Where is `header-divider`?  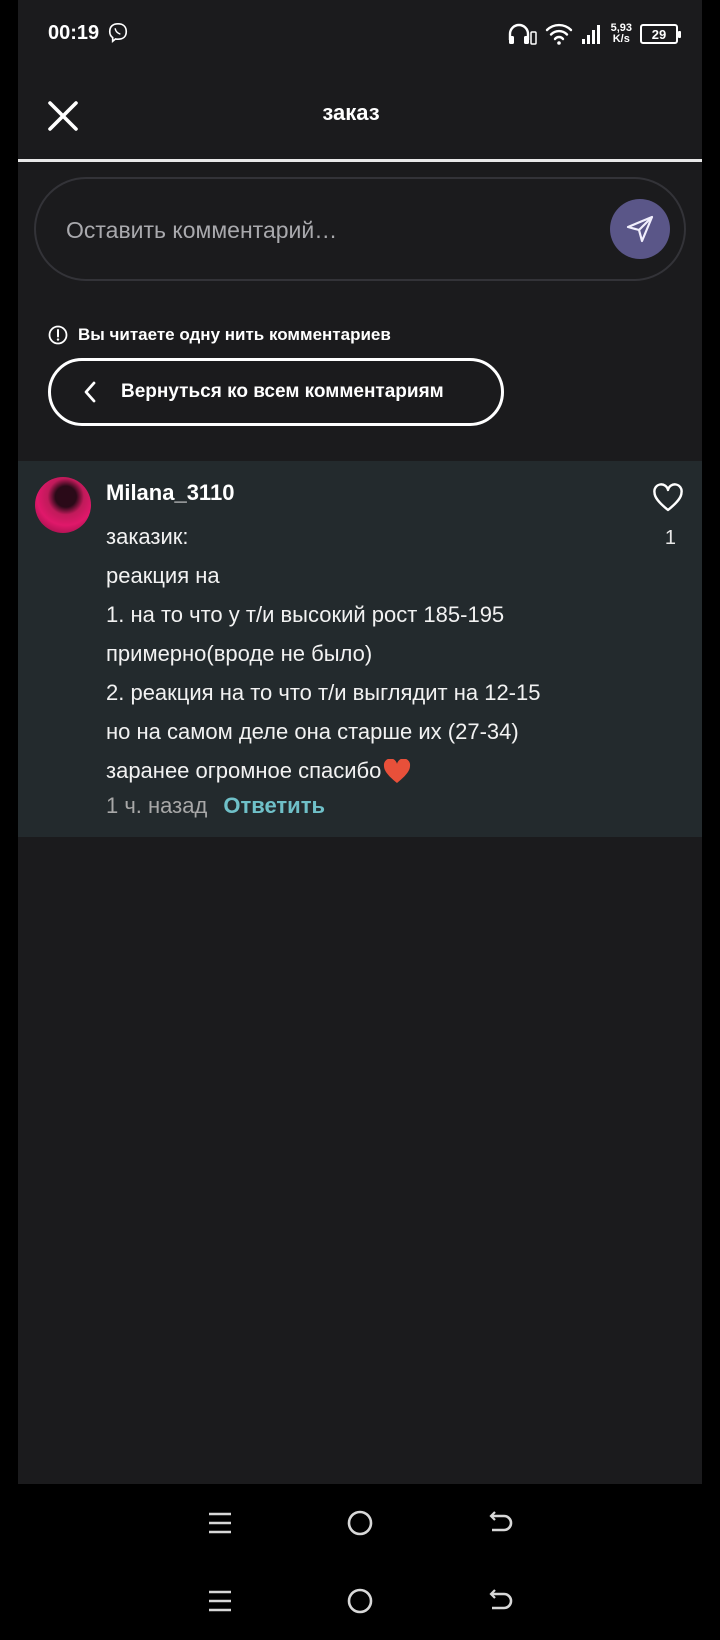 header-divider is located at coordinates (360, 160).